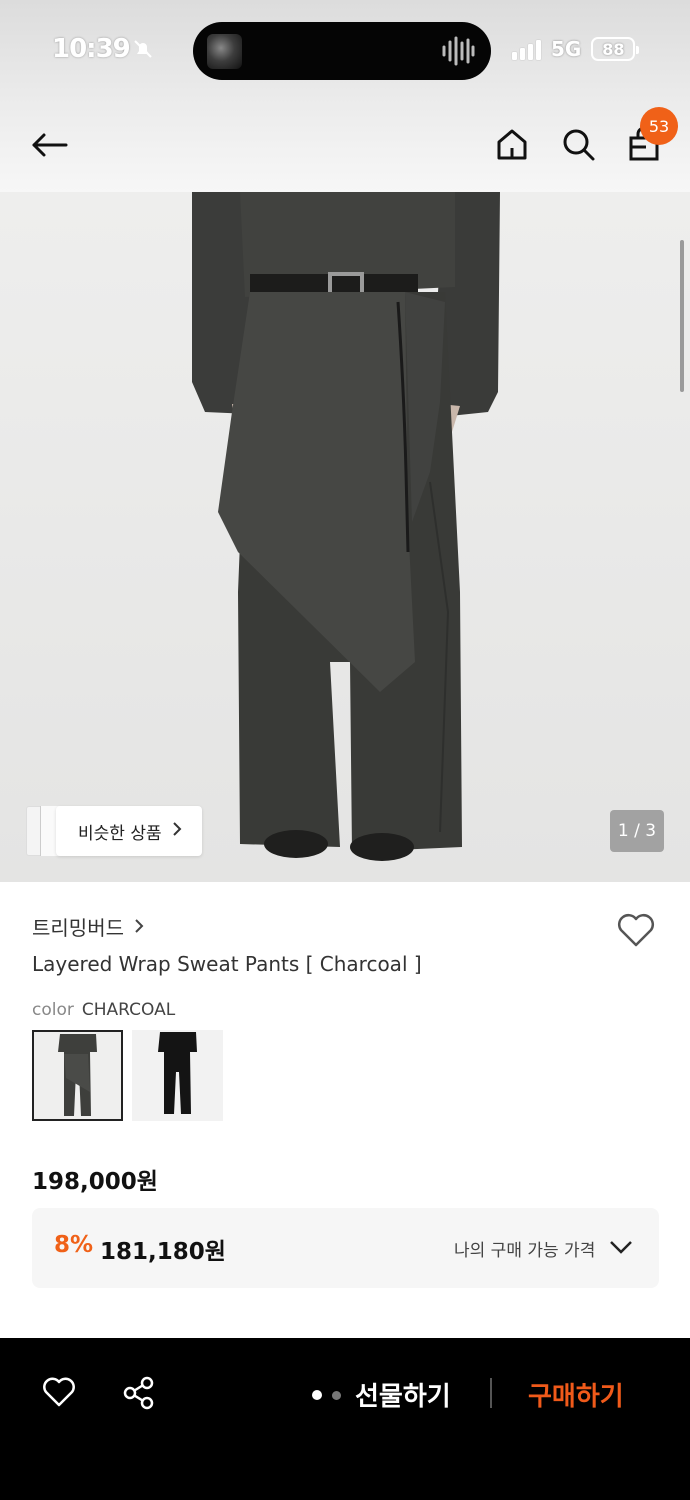 The image size is (690, 1500). Describe the element at coordinates (163, 1252) in the screenshot. I see `discount-price: 181,180원` at that location.